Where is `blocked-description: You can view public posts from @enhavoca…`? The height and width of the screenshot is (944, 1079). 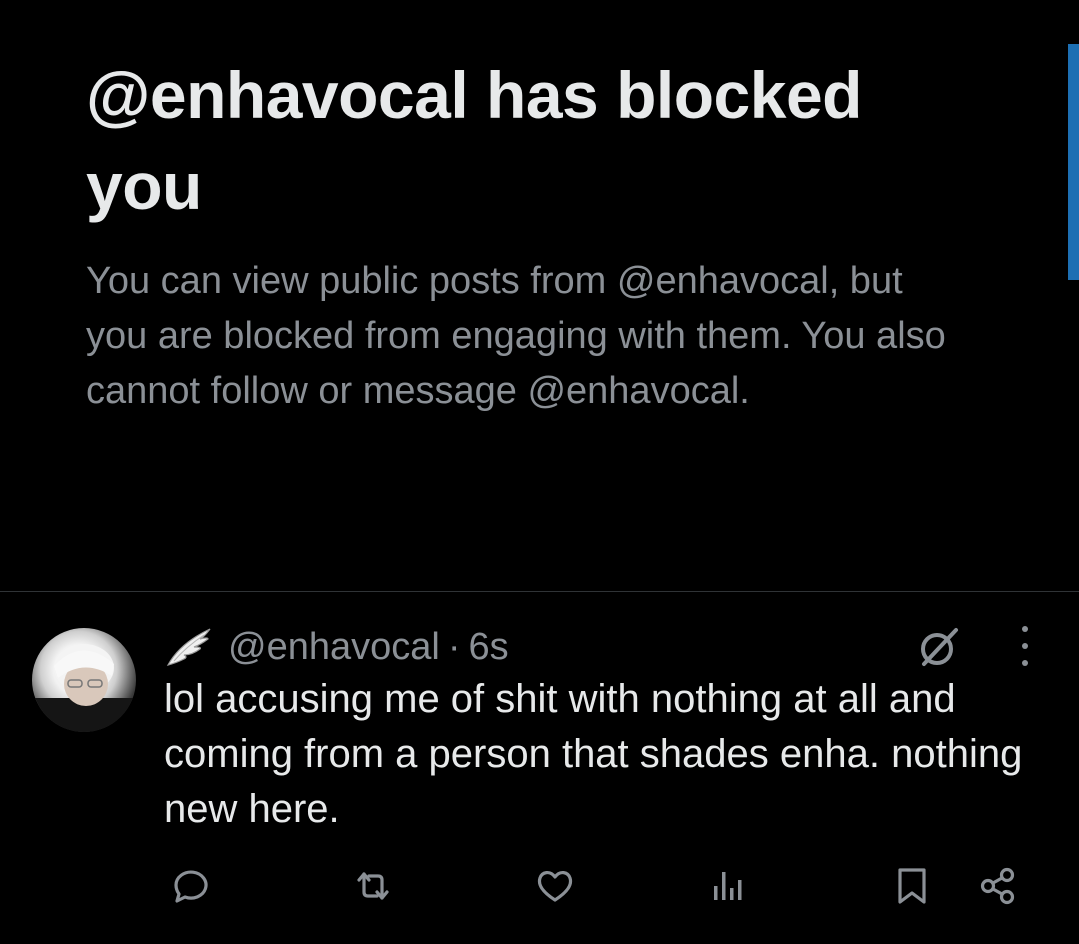
blocked-description: You can view public posts from @enhavoca… is located at coordinates (516, 336).